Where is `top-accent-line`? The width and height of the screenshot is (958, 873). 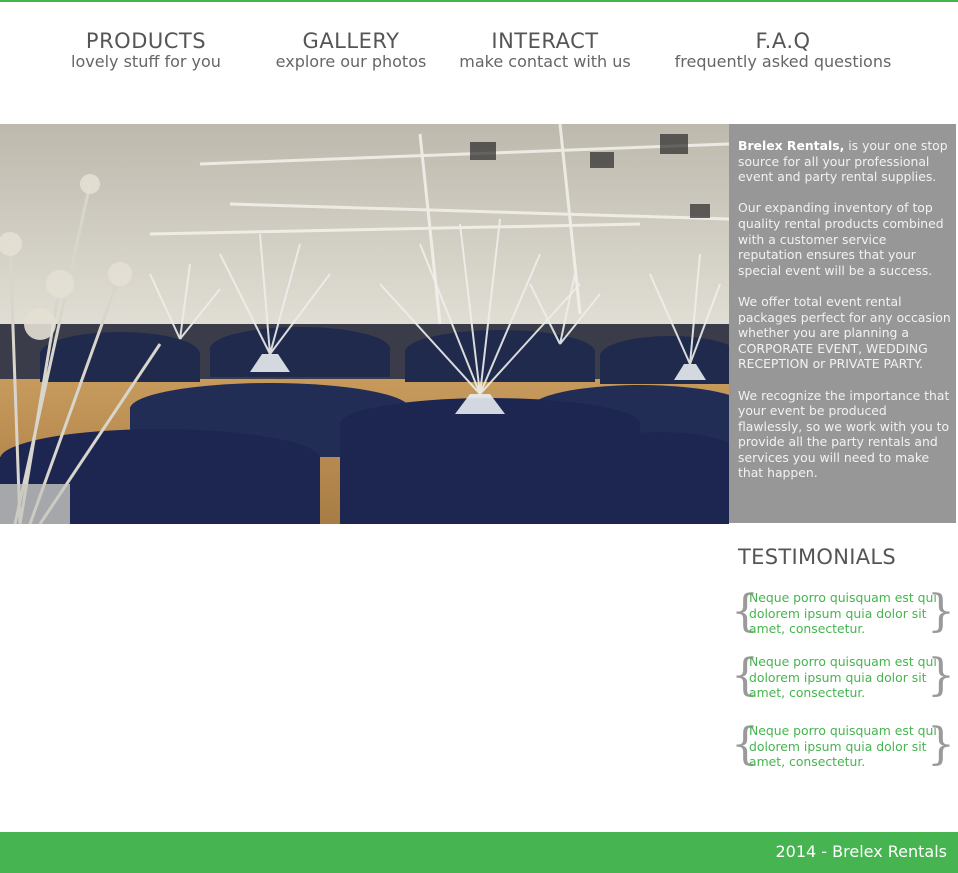 top-accent-line is located at coordinates (479, 1).